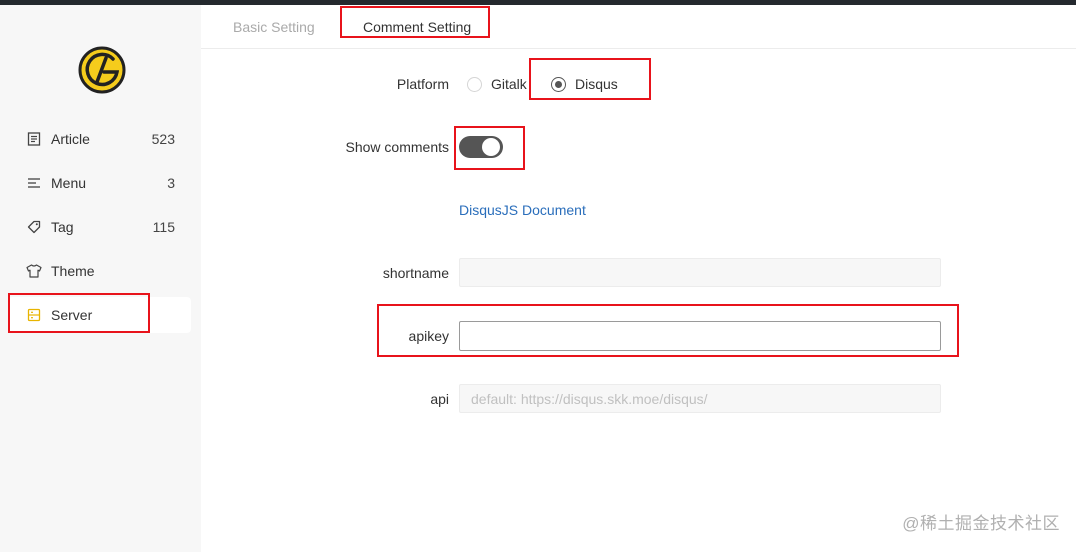 The image size is (1076, 552). Describe the element at coordinates (99, 315) in the screenshot. I see `sidebar-item-server: Server` at that location.